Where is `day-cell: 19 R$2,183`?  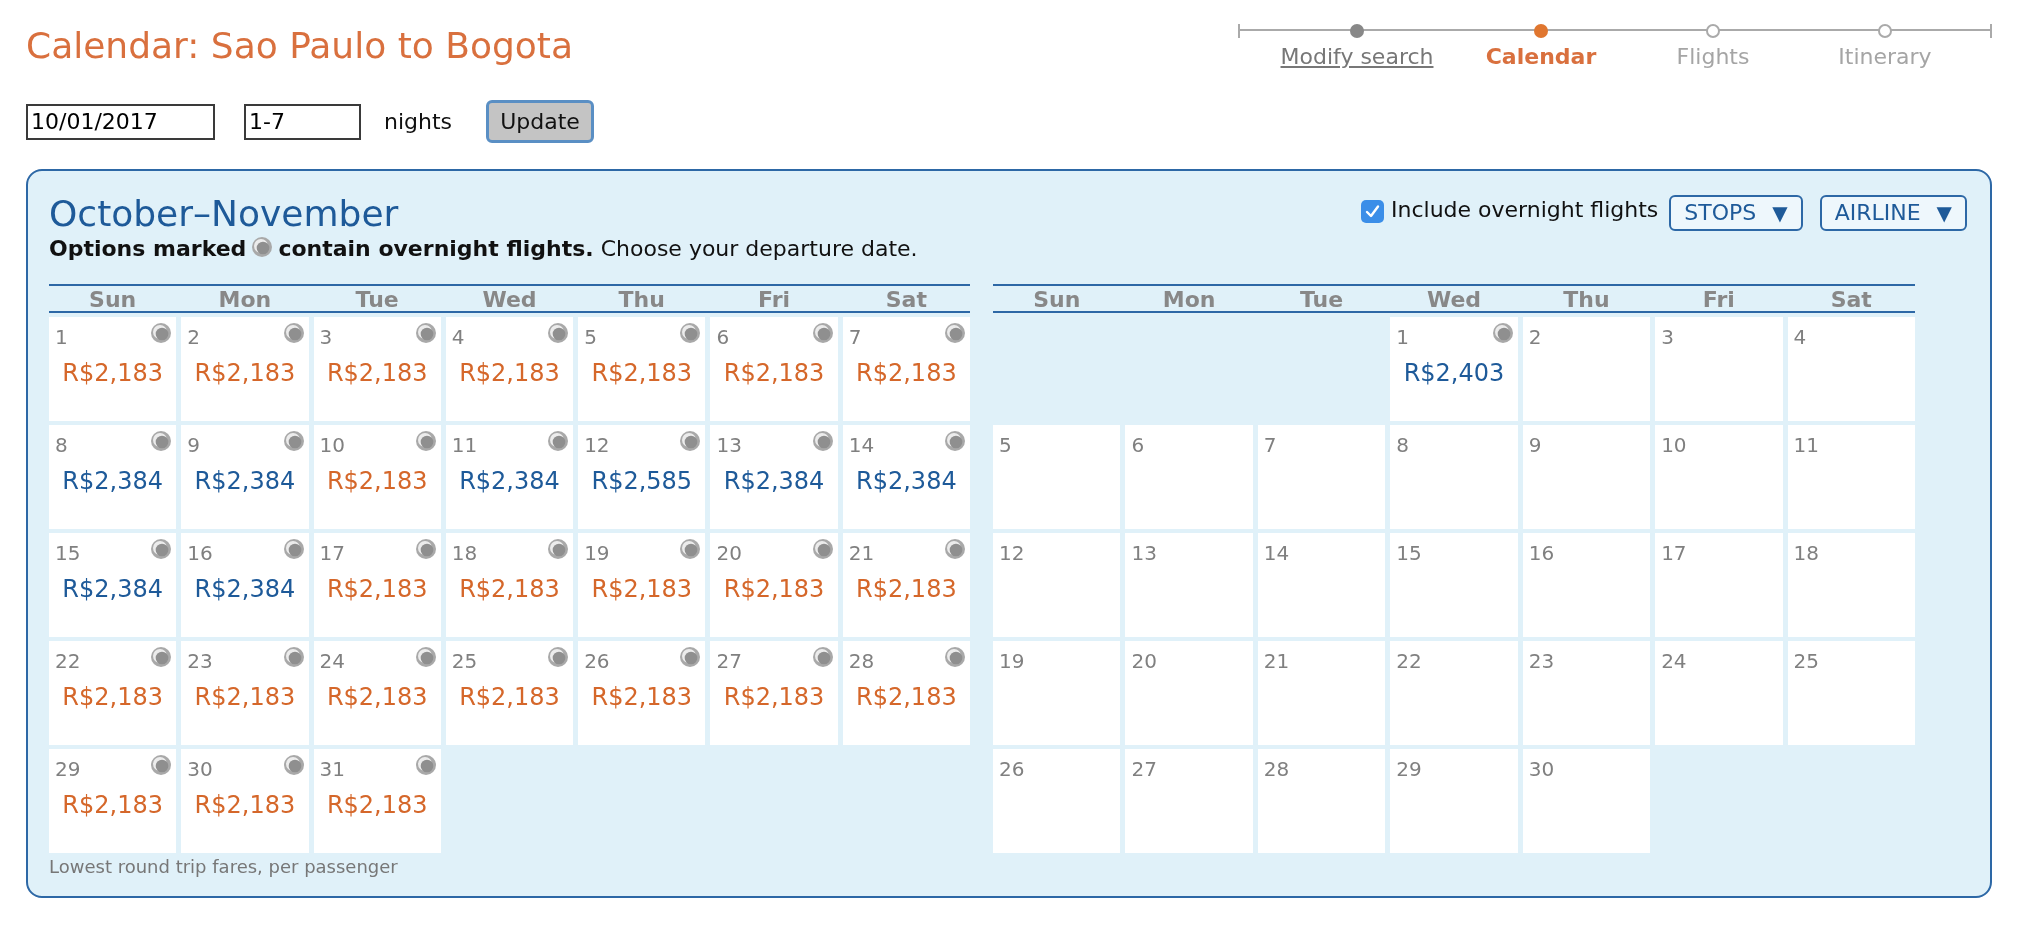 day-cell: 19 R$2,183 is located at coordinates (642, 585).